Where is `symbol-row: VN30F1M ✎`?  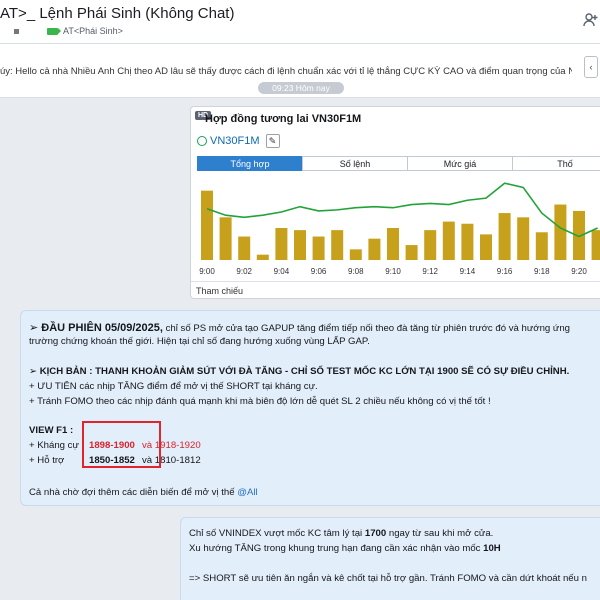 symbol-row: VN30F1M ✎ is located at coordinates (238, 141).